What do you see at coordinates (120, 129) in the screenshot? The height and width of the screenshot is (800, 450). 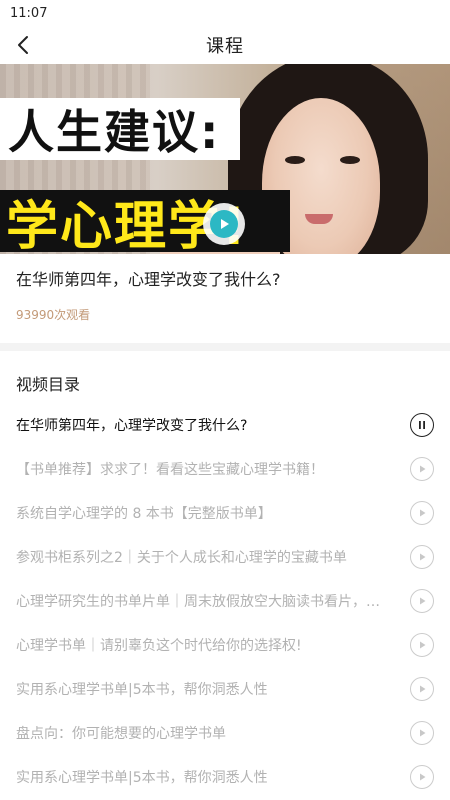 I see `video-banner-top: 人生建议:` at bounding box center [120, 129].